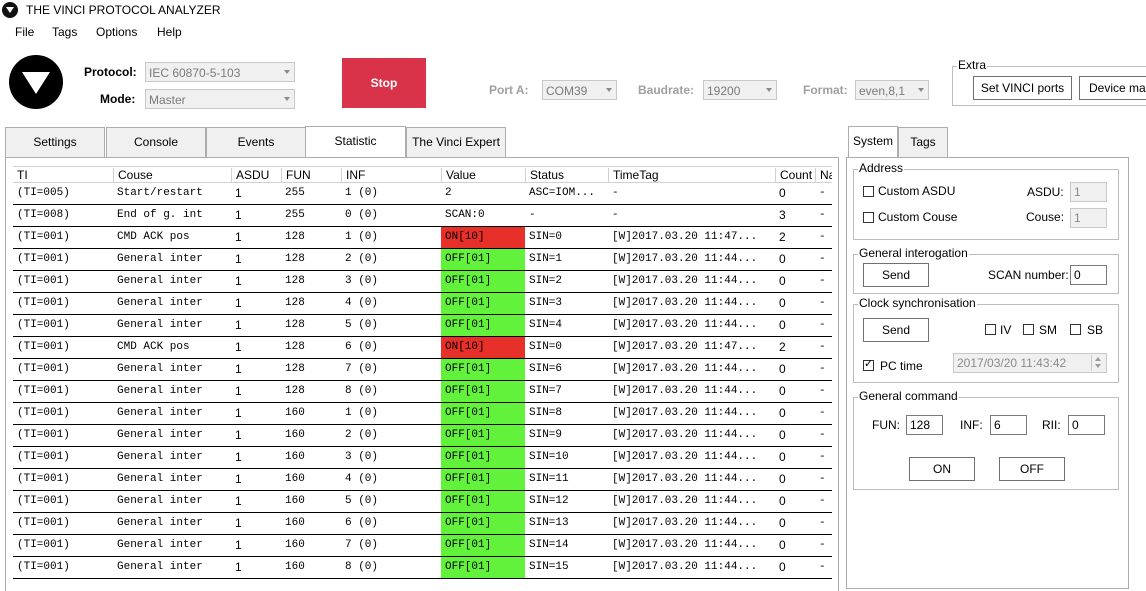 This screenshot has width=1146, height=591. Describe the element at coordinates (172, 175) in the screenshot. I see `column-header: Couse` at that location.